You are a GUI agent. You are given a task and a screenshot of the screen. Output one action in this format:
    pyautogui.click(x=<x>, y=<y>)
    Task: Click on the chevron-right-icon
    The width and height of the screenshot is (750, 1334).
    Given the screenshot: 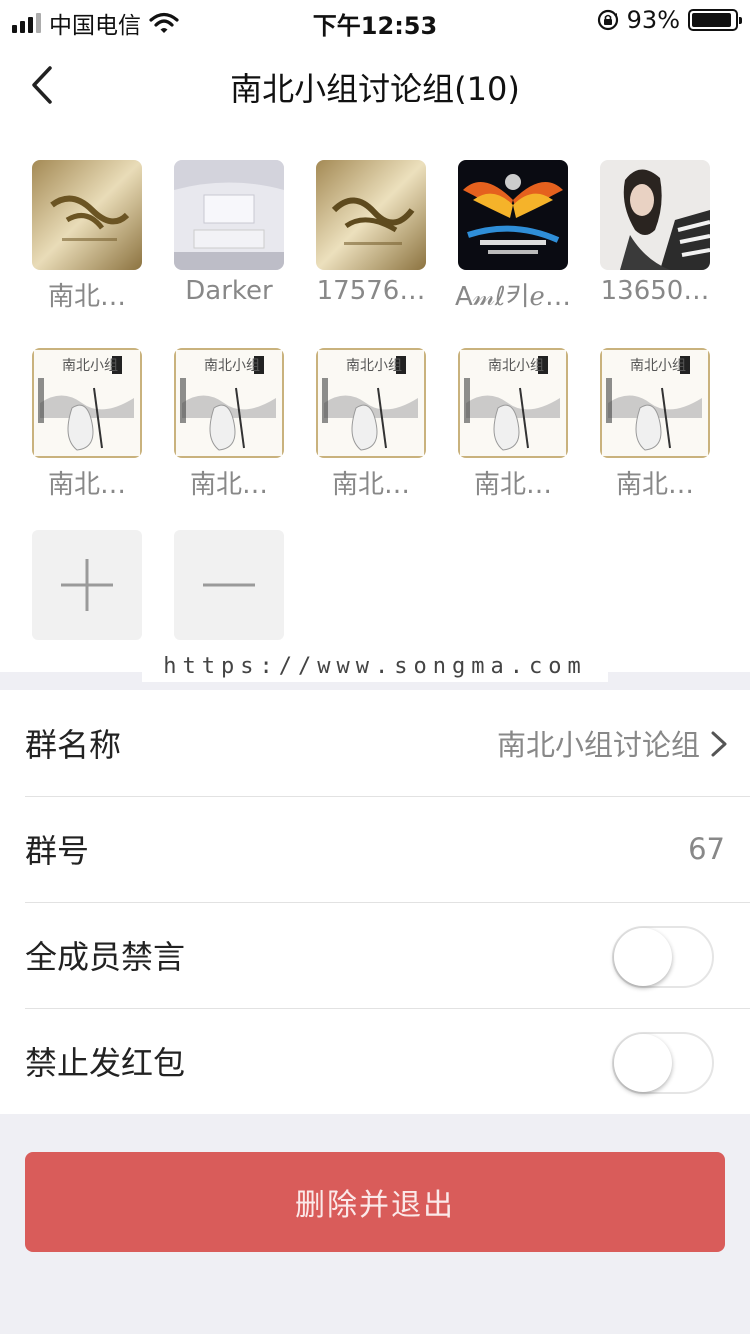 What is the action you would take?
    pyautogui.click(x=719, y=744)
    